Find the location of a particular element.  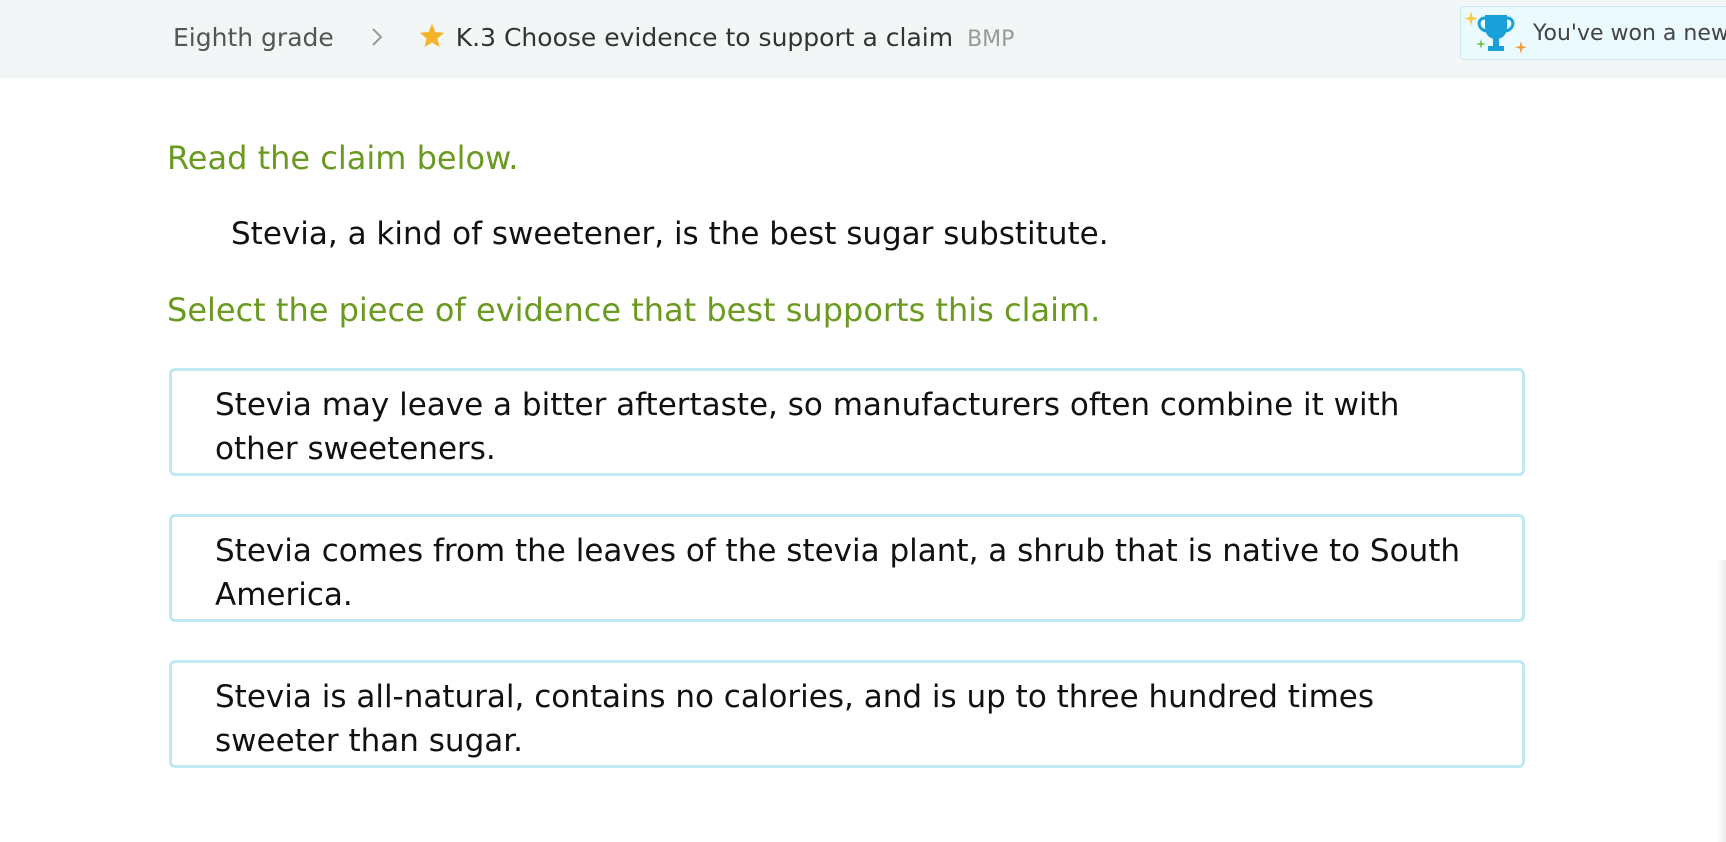

award-notification: You've won a new award! is located at coordinates (1593, 33).